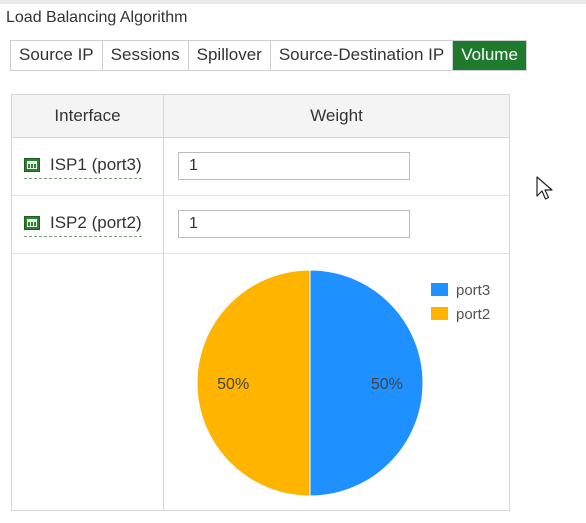 This screenshot has height=523, width=586. I want to click on weight-column-header: Weight, so click(336, 116).